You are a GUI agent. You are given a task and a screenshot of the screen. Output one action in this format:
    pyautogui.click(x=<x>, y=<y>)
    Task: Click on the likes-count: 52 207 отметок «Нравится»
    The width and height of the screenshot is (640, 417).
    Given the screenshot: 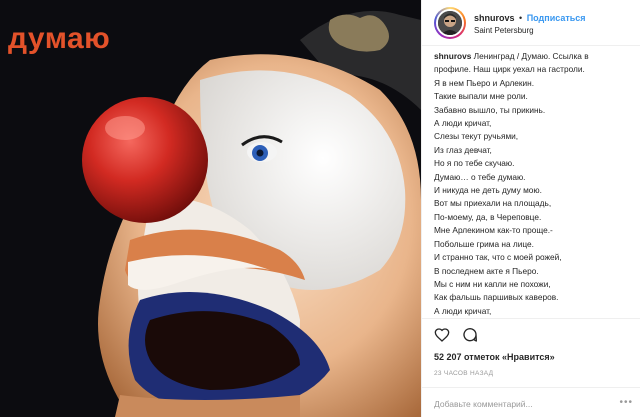 What is the action you would take?
    pyautogui.click(x=494, y=357)
    